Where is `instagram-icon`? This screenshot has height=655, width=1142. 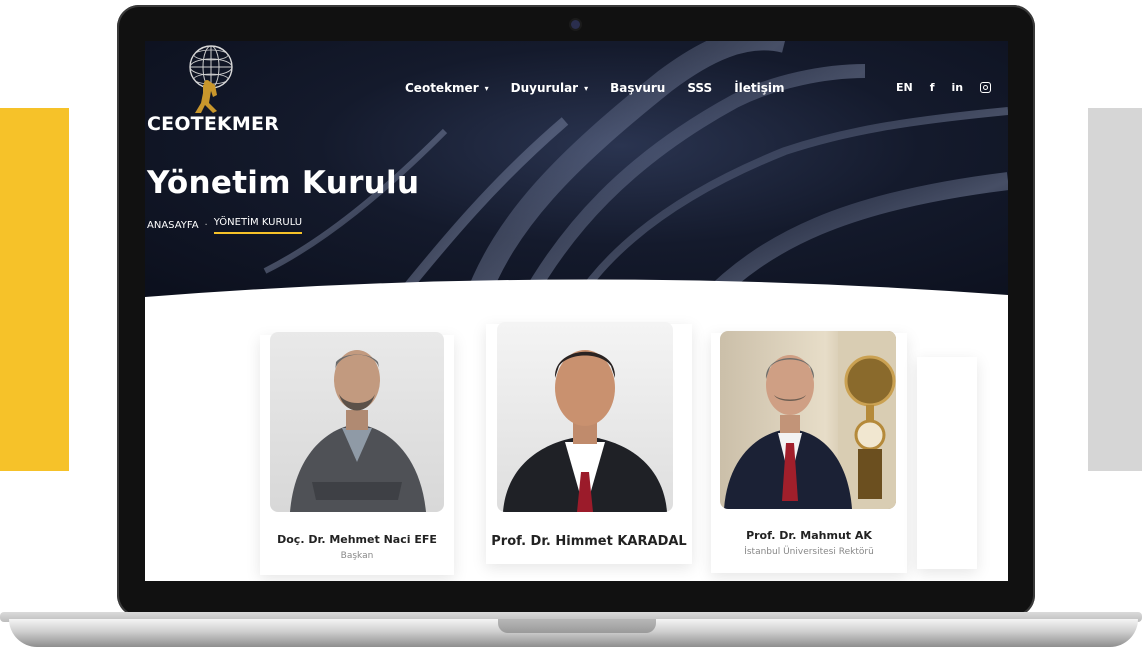
instagram-icon is located at coordinates (986, 87).